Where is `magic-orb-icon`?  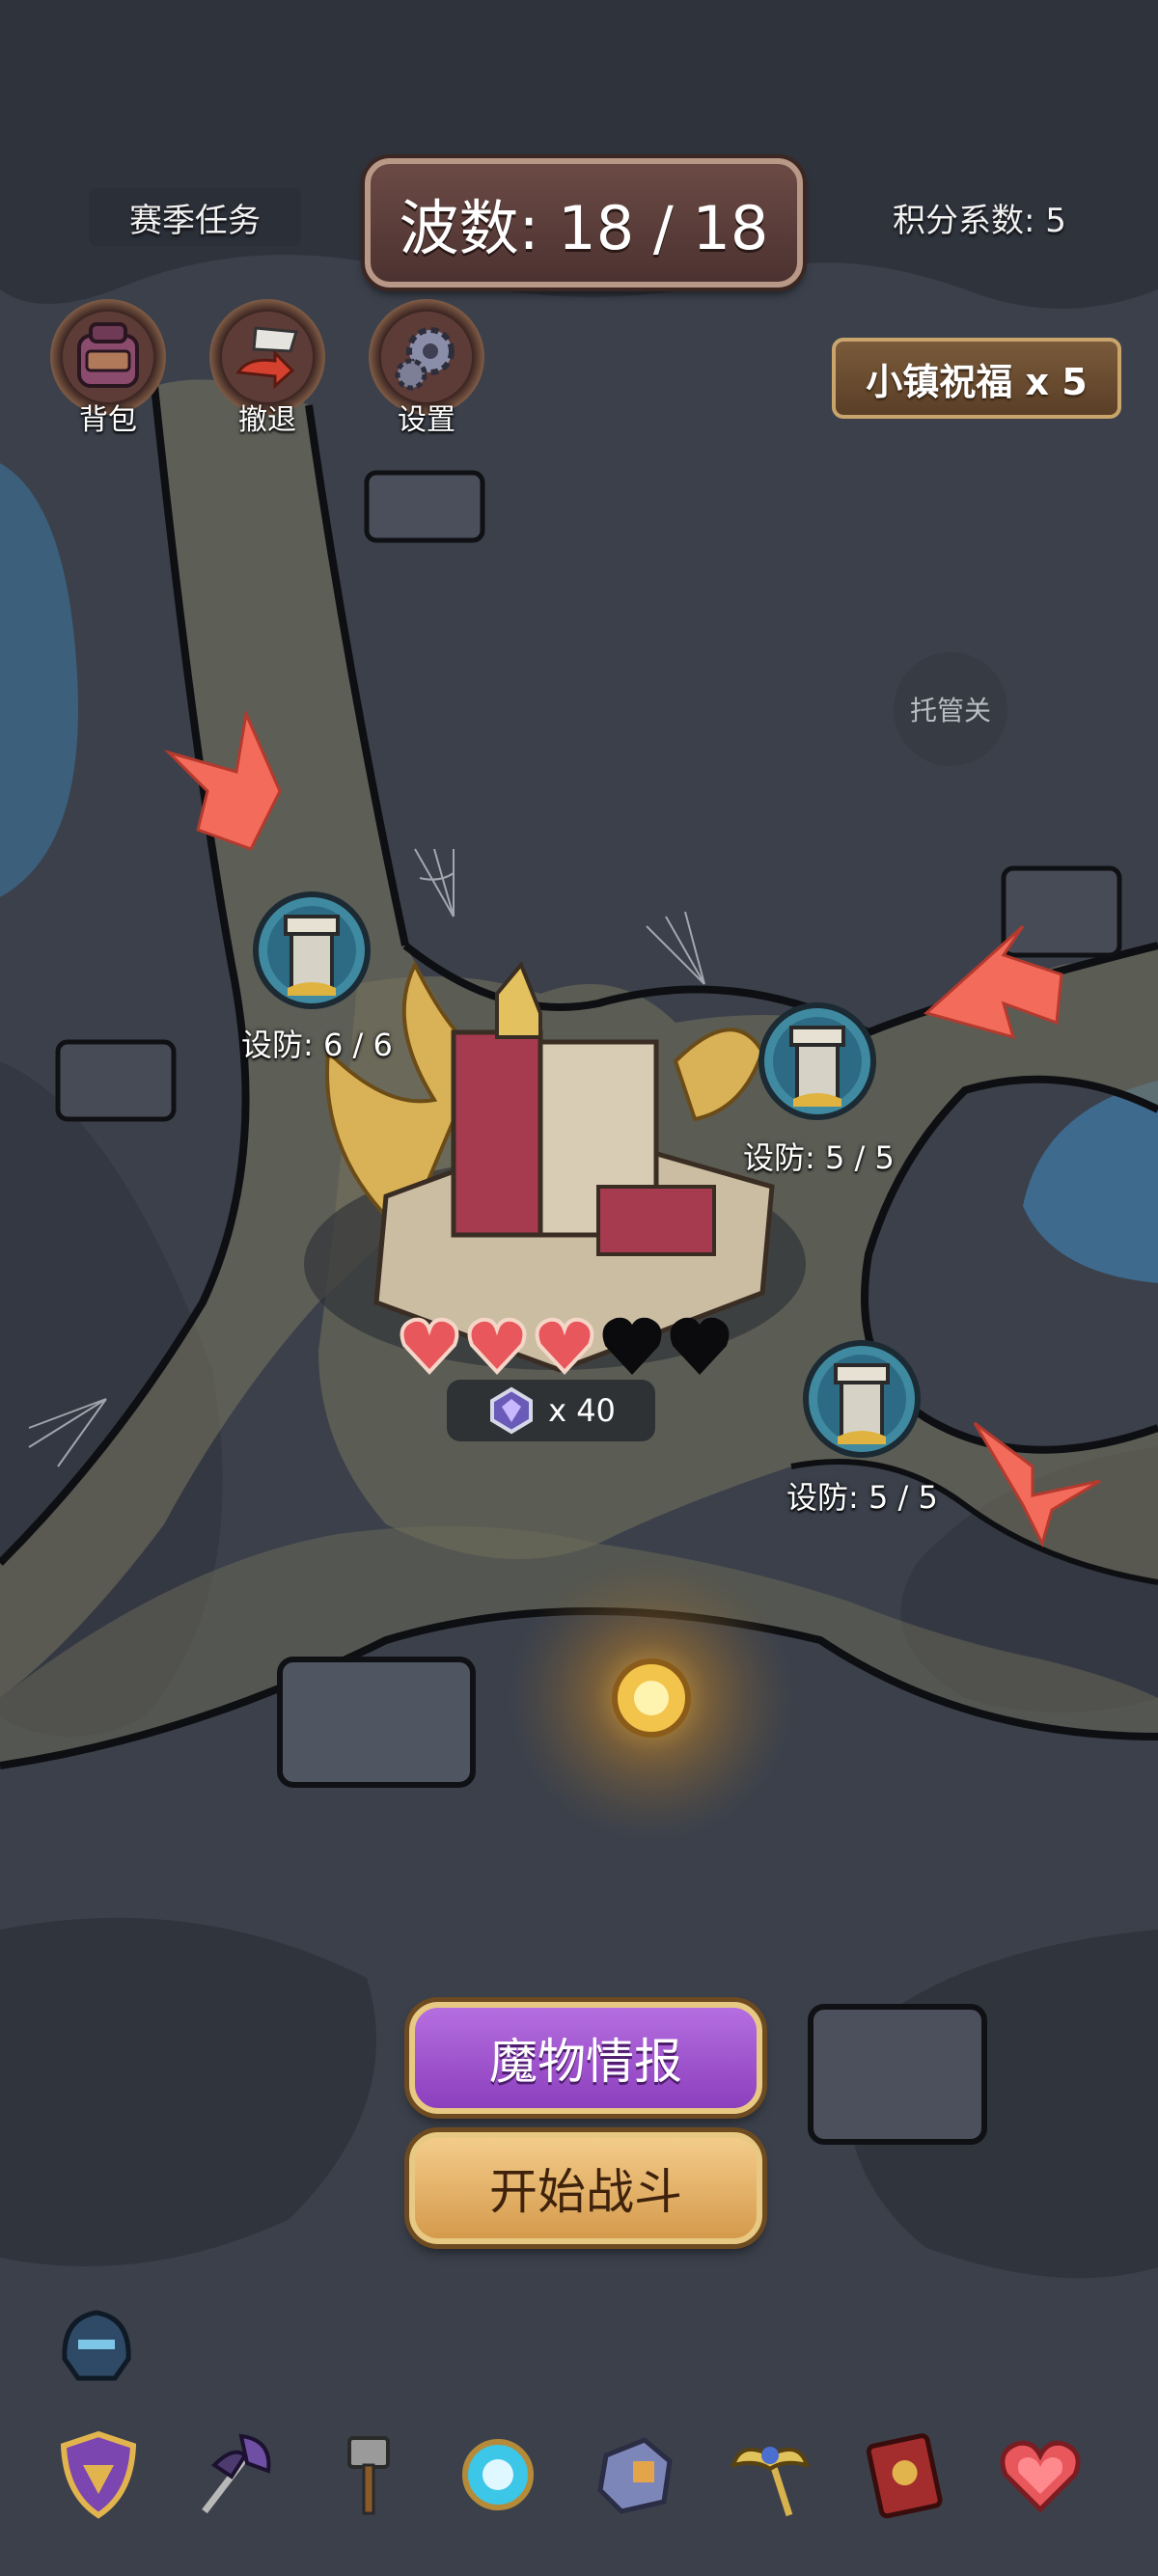
magic-orb-icon is located at coordinates (498, 2474).